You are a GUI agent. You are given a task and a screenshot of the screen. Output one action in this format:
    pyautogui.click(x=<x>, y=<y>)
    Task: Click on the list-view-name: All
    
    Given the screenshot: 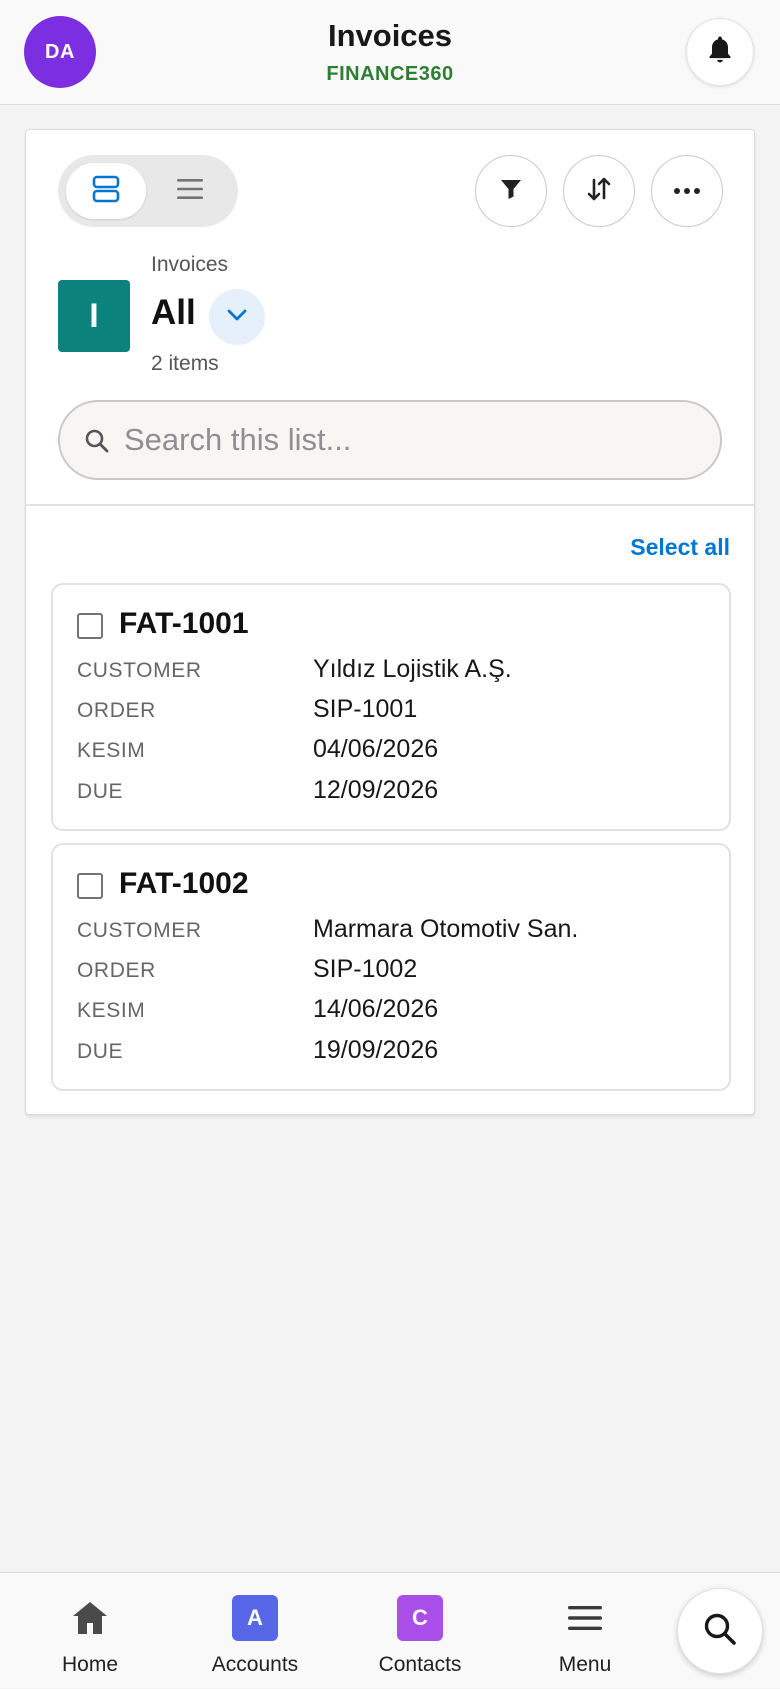 What is the action you would take?
    pyautogui.click(x=173, y=312)
    